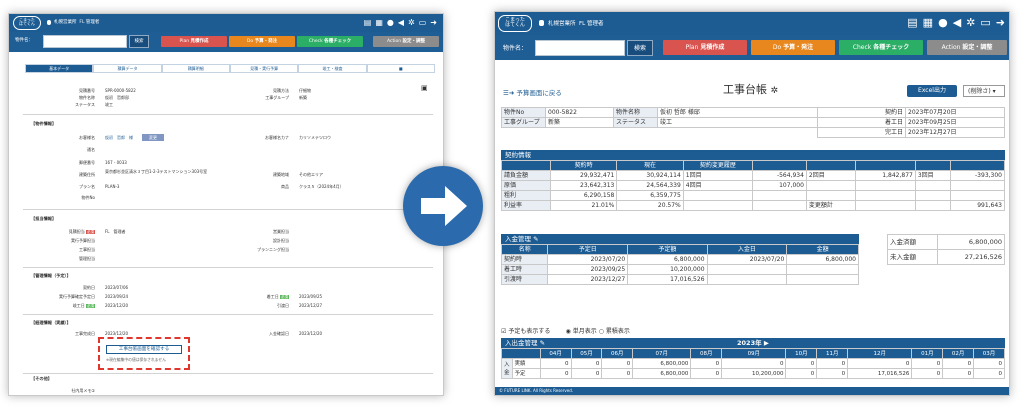 The width and height of the screenshot is (1024, 412). Describe the element at coordinates (117, 333) in the screenshot. I see `value-finish-date: 2023/12/20` at that location.